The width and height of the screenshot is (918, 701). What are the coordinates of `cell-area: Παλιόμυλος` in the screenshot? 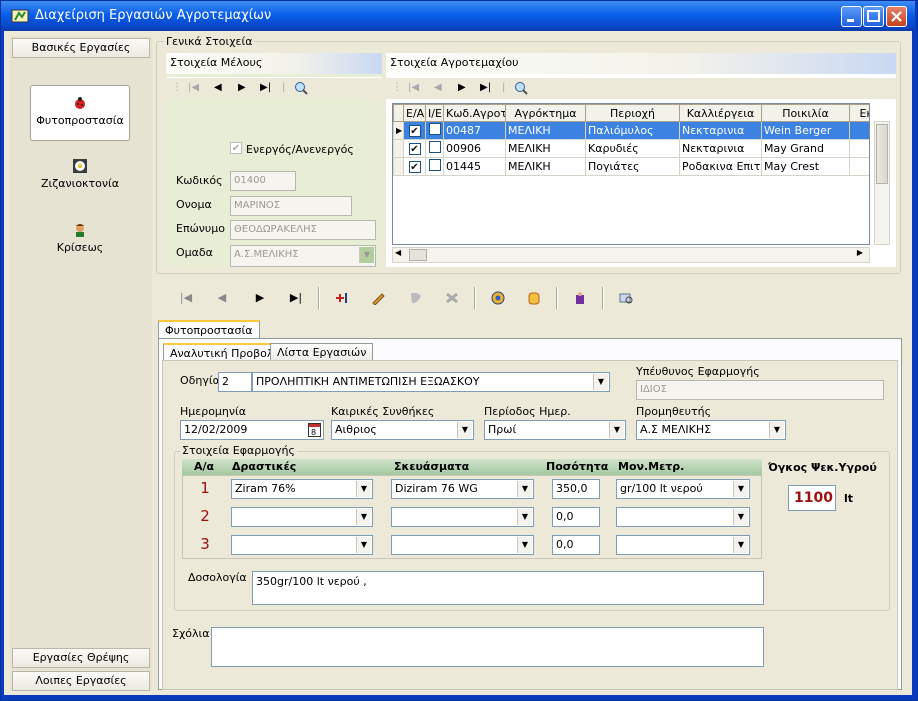 It's located at (632, 130).